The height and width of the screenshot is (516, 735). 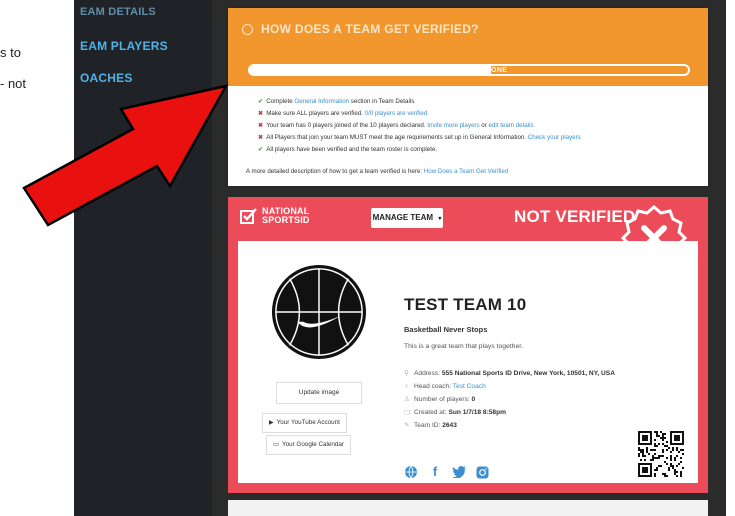 What do you see at coordinates (449, 425) in the screenshot?
I see `team-id-value: 2643` at bounding box center [449, 425].